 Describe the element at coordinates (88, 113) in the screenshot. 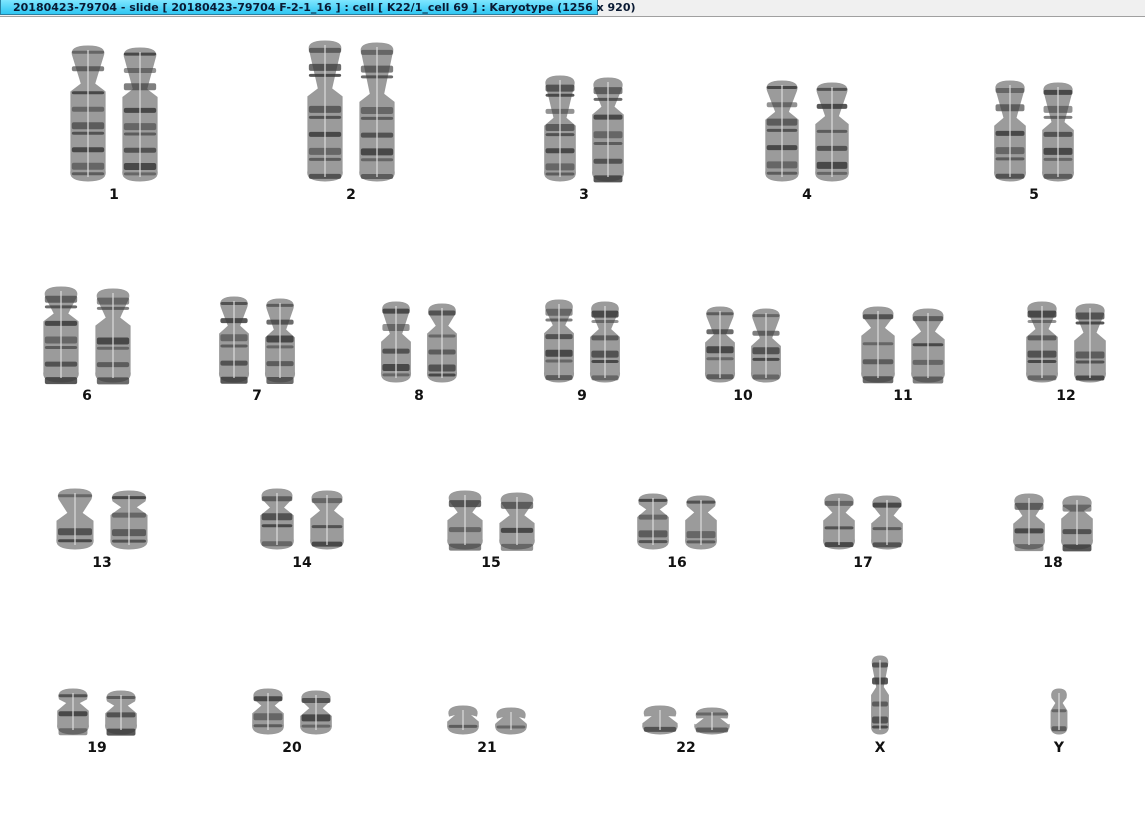

I see `chromosome-1-a` at that location.